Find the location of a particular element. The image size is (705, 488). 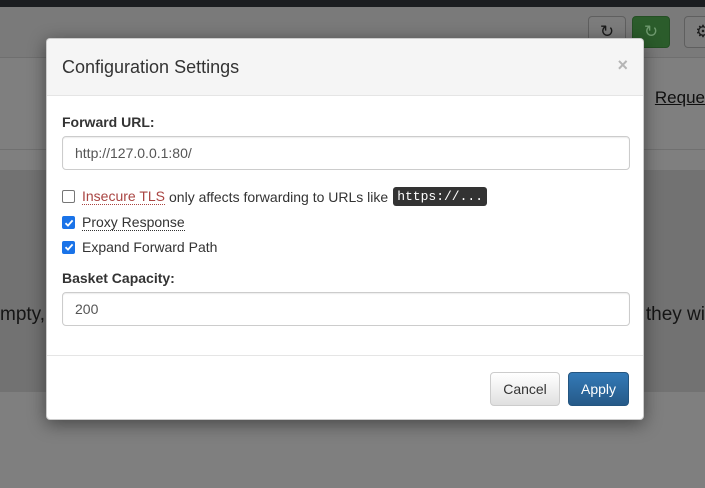

gear-icon: ⚙ is located at coordinates (700, 31).